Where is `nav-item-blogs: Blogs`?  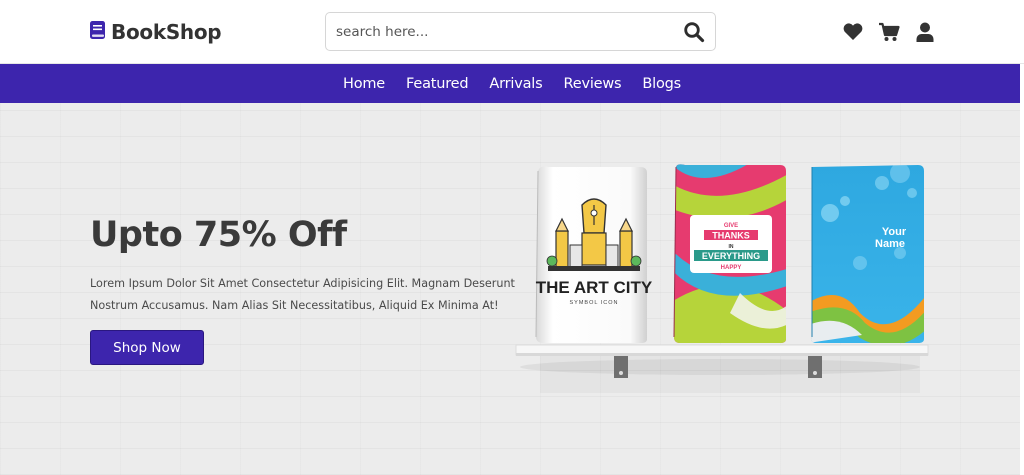
nav-item-blogs: Blogs is located at coordinates (661, 84).